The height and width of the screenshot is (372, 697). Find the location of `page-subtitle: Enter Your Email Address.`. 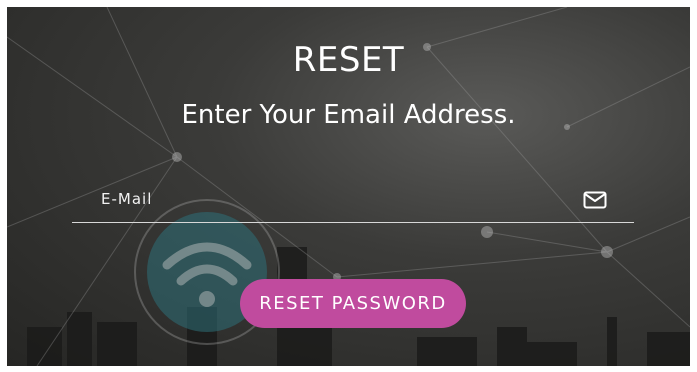

page-subtitle: Enter Your Email Address. is located at coordinates (348, 115).